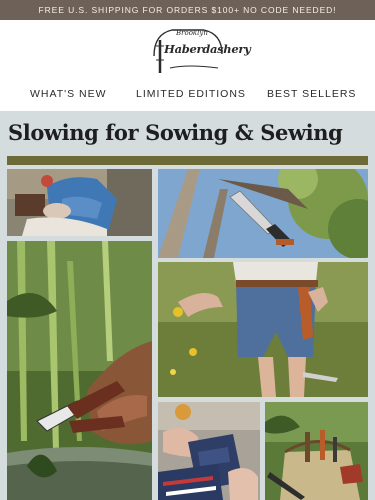 The image size is (375, 500). What do you see at coordinates (191, 94) in the screenshot?
I see `nav-item-limited-editions: LIMITED EDITIONS` at bounding box center [191, 94].